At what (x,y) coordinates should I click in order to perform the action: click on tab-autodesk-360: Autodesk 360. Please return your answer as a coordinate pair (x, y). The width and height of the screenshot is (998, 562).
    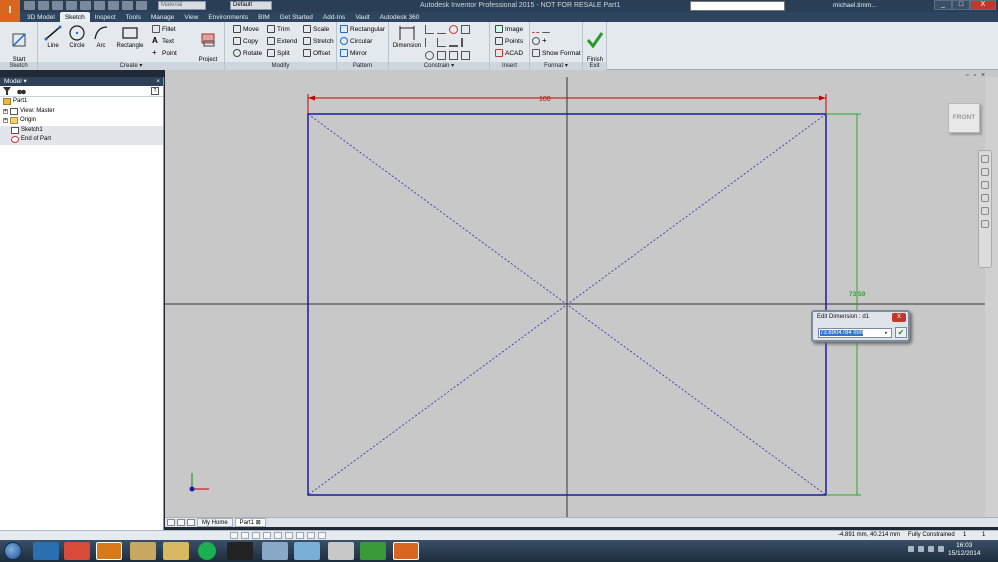
    Looking at the image, I should click on (400, 17).